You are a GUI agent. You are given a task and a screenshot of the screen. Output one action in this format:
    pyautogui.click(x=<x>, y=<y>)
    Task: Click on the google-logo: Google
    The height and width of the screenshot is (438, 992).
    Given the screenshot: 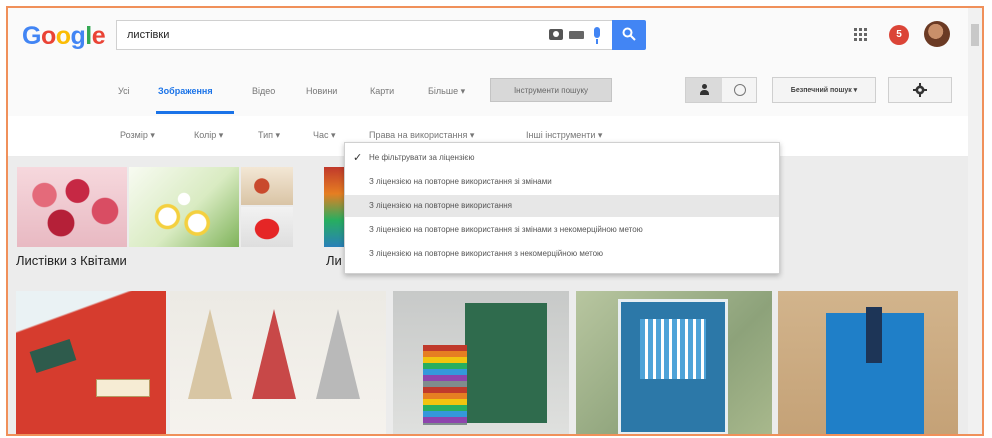 What is the action you would take?
    pyautogui.click(x=64, y=36)
    